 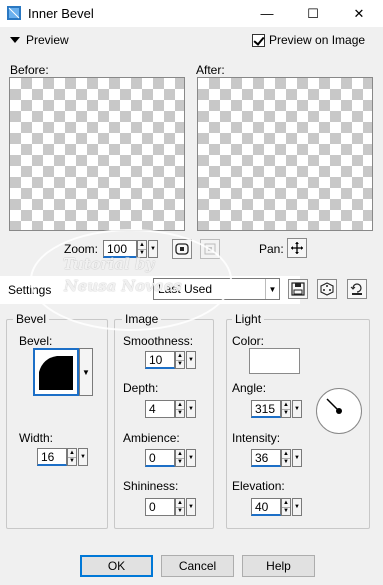 What do you see at coordinates (160, 458) in the screenshot?
I see `ambience-input: 0` at bounding box center [160, 458].